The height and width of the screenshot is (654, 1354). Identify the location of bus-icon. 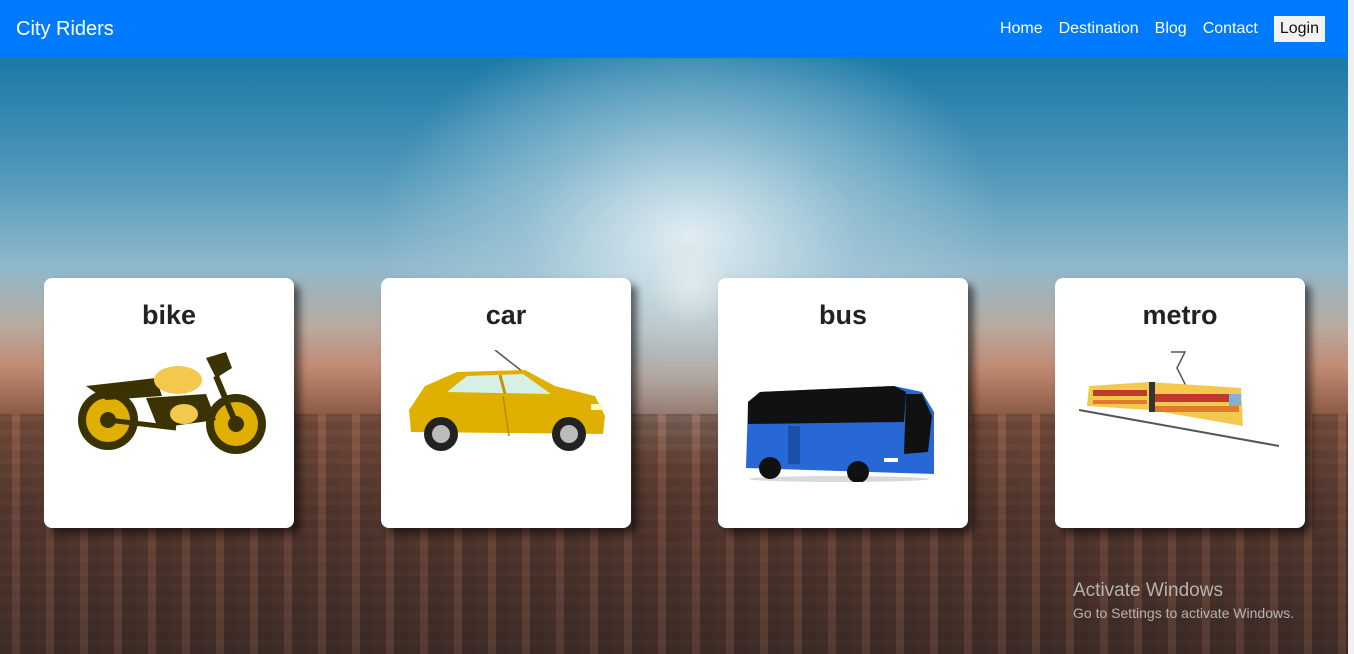
(840, 434).